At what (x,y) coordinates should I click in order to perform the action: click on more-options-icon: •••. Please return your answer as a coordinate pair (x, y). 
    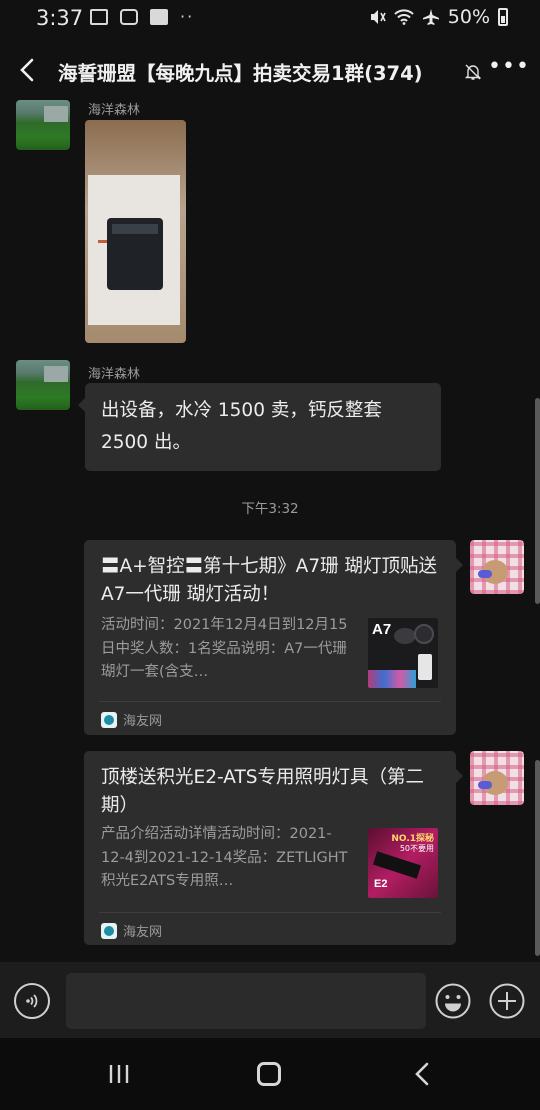
    Looking at the image, I should click on (509, 66).